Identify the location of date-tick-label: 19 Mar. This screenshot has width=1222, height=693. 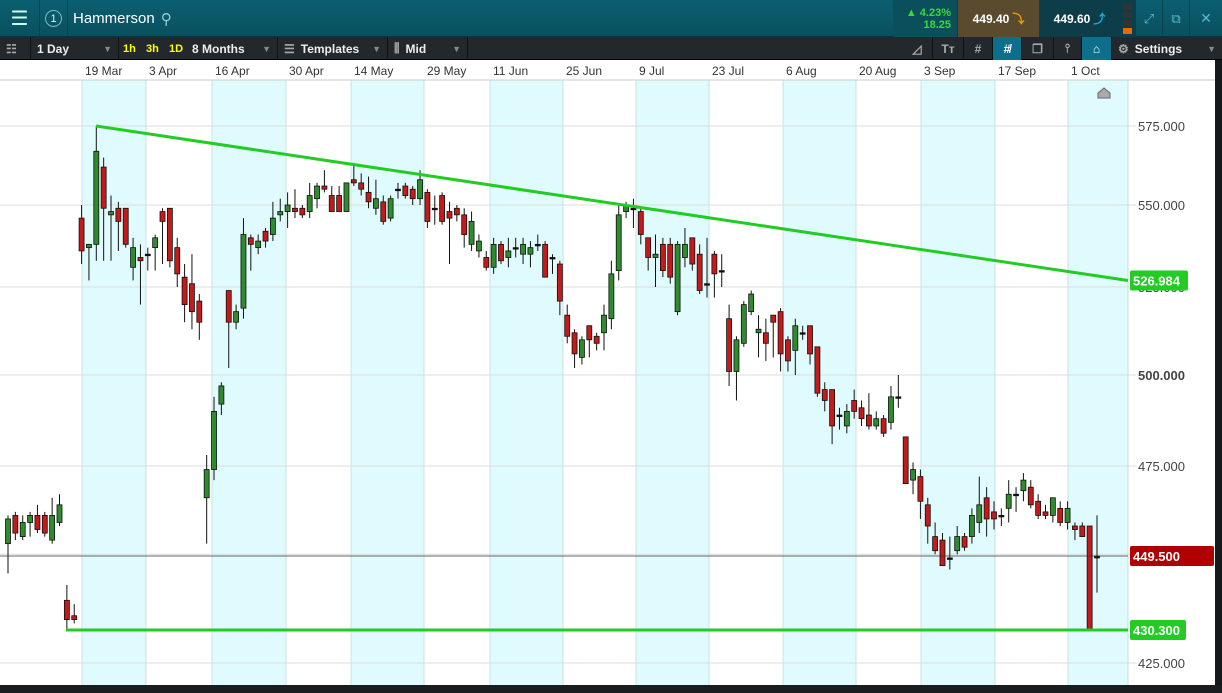
(103, 71).